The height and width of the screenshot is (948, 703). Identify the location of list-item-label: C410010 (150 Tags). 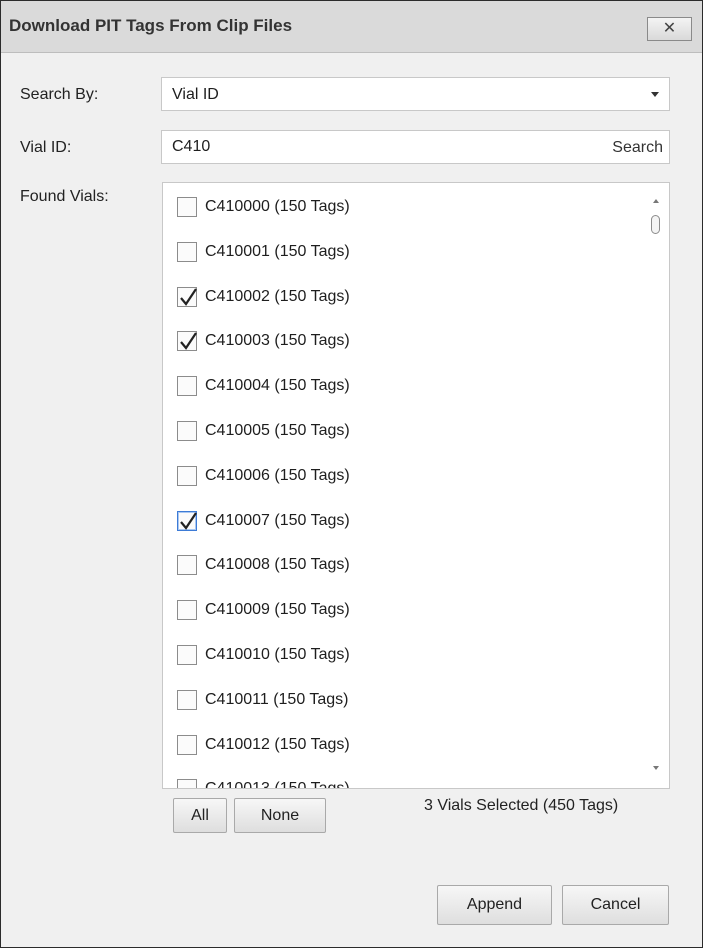
(277, 654).